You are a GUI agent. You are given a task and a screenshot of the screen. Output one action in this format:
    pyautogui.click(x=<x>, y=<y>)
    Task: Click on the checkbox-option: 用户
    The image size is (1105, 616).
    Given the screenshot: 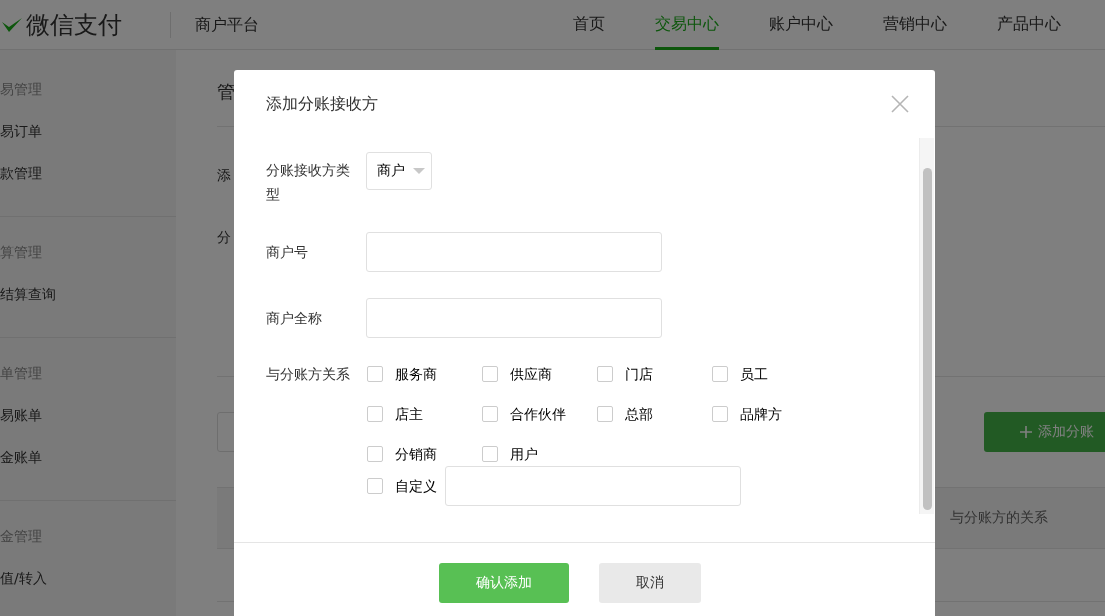 What is the action you would take?
    pyautogui.click(x=538, y=454)
    